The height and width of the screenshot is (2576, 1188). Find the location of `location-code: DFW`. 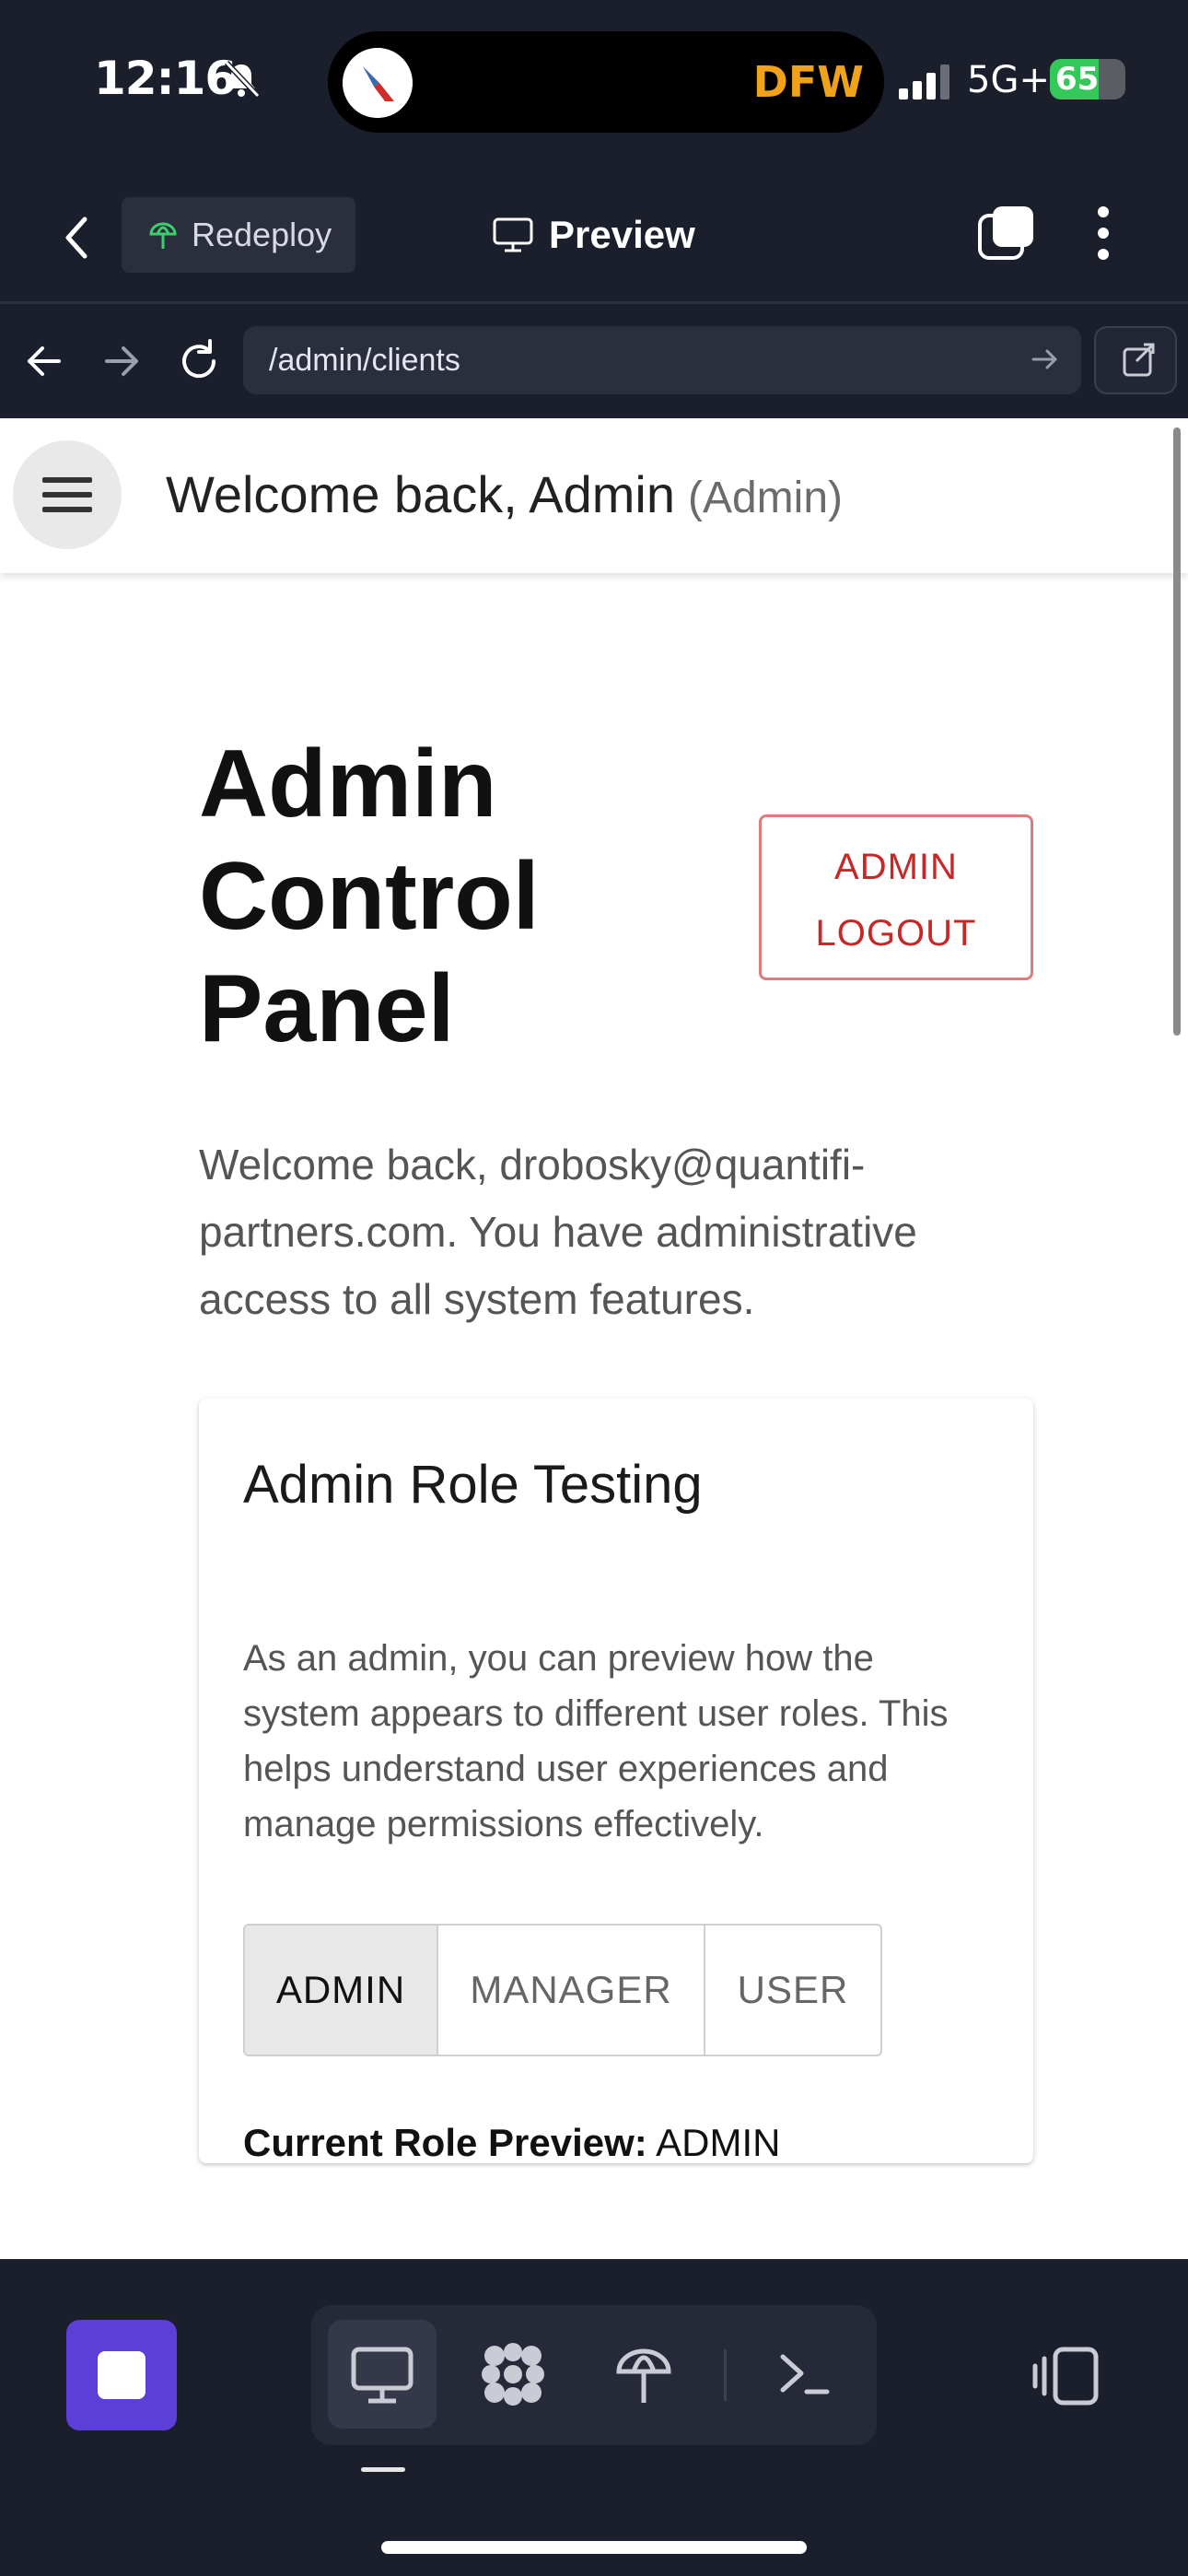

location-code: DFW is located at coordinates (808, 82).